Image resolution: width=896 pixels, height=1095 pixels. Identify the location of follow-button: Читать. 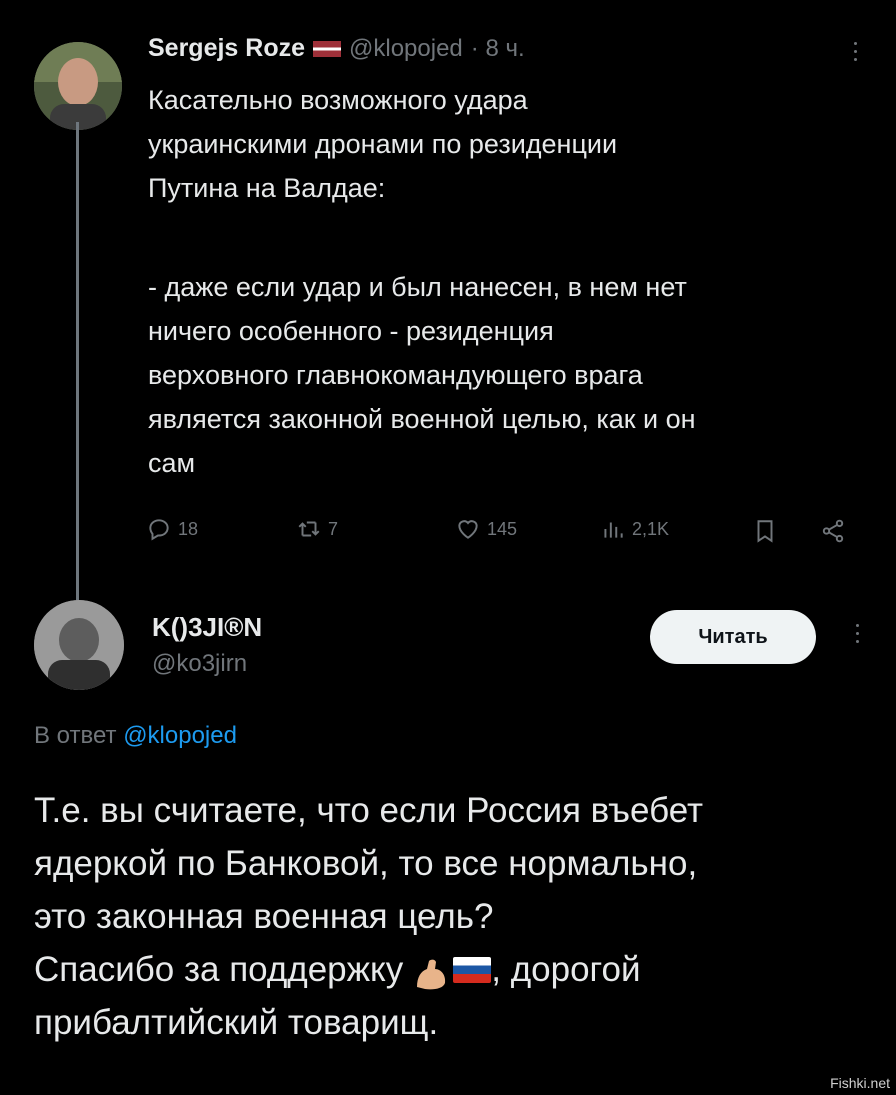
(733, 637).